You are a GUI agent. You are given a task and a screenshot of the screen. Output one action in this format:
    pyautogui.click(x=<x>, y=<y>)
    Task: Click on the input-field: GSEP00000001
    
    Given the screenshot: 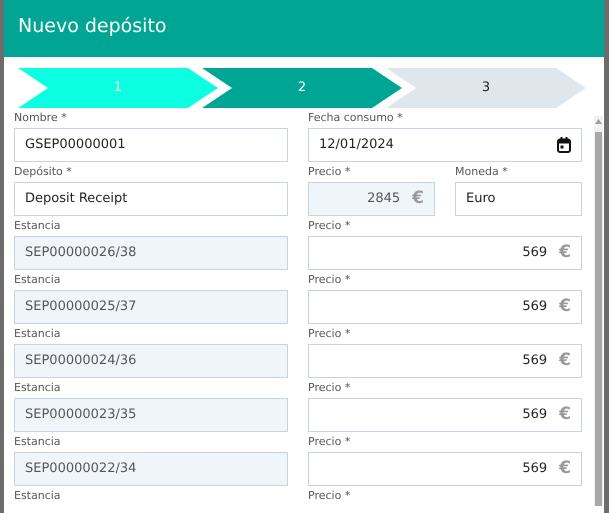 What is the action you would take?
    pyautogui.click(x=151, y=145)
    